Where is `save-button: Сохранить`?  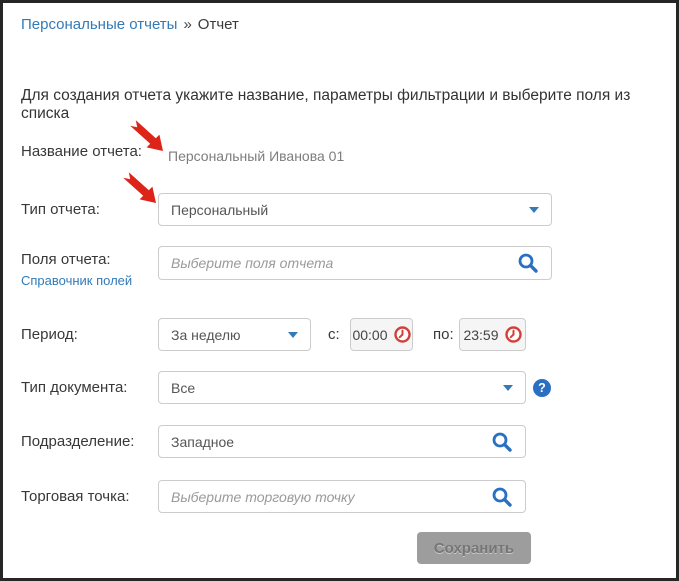
save-button: Сохранить is located at coordinates (474, 548).